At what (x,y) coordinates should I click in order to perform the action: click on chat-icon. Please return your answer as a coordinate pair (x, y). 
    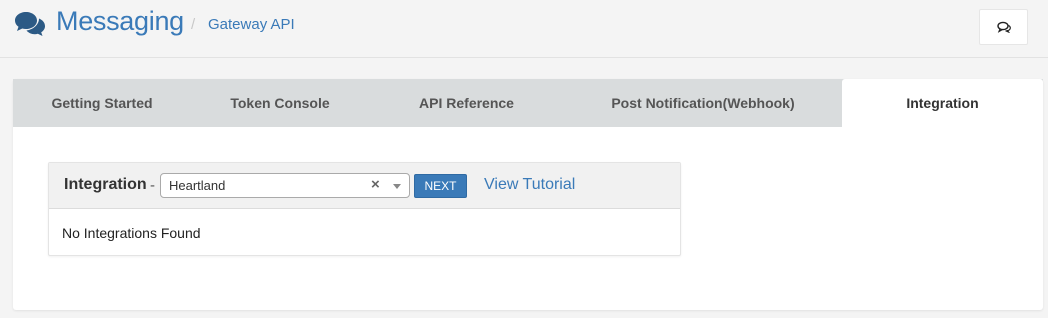
    Looking at the image, I should click on (1003, 27).